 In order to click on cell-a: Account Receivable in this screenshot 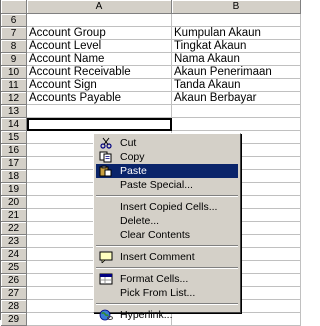, I will do `click(99, 72)`.